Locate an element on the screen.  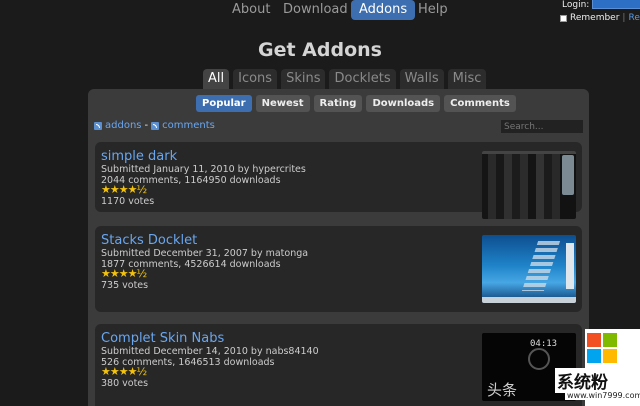
tab-misc: Misc is located at coordinates (467, 79).